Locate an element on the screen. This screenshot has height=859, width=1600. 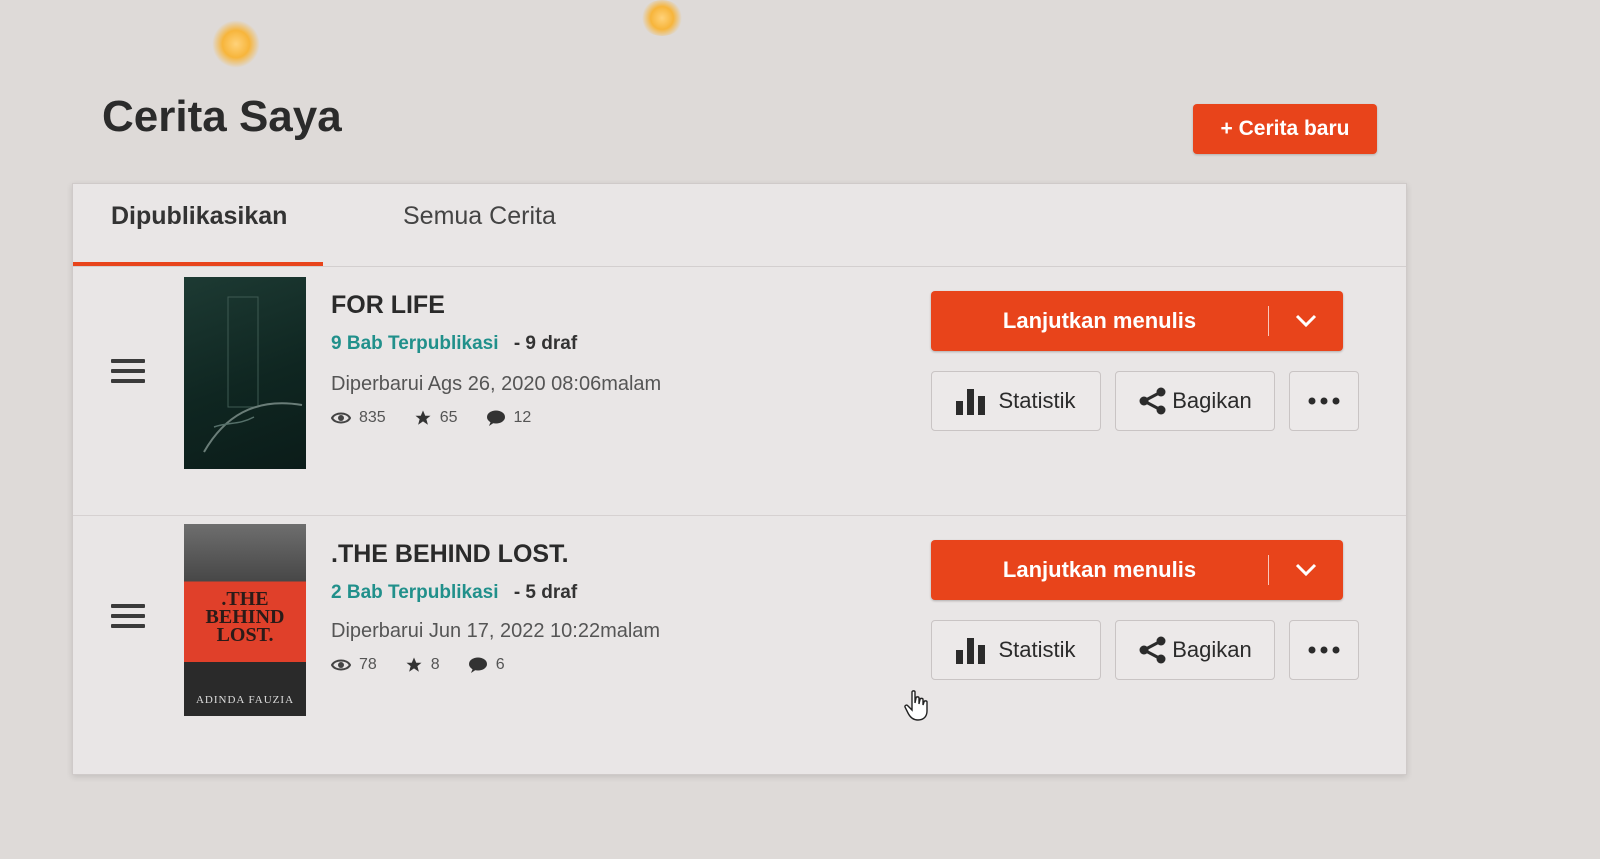
reads-stat: 78 is located at coordinates (354, 665).